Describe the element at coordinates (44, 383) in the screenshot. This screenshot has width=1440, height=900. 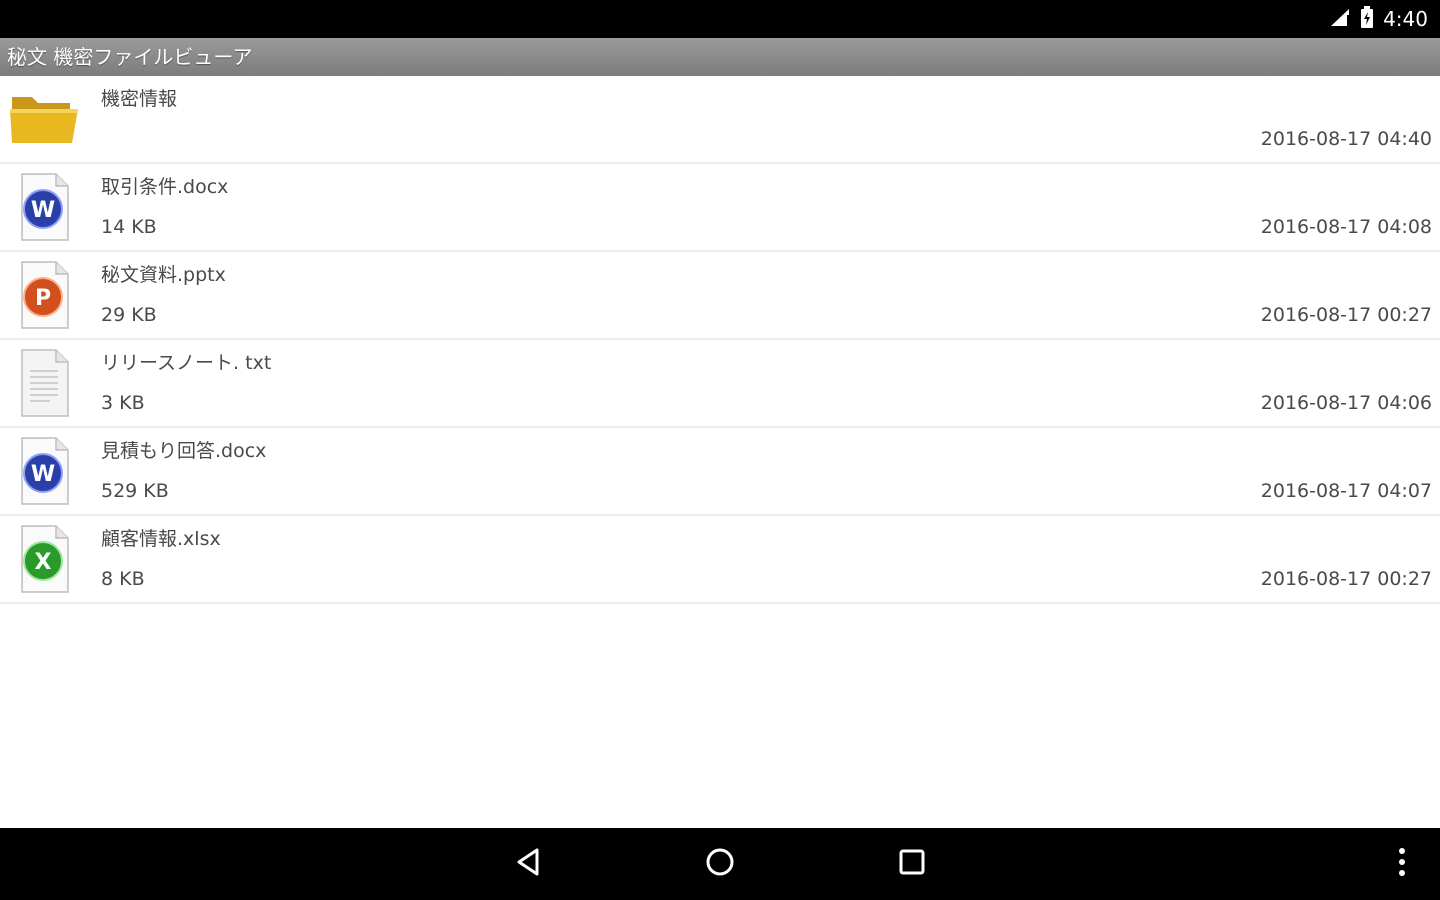
I see `text-document-icon` at that location.